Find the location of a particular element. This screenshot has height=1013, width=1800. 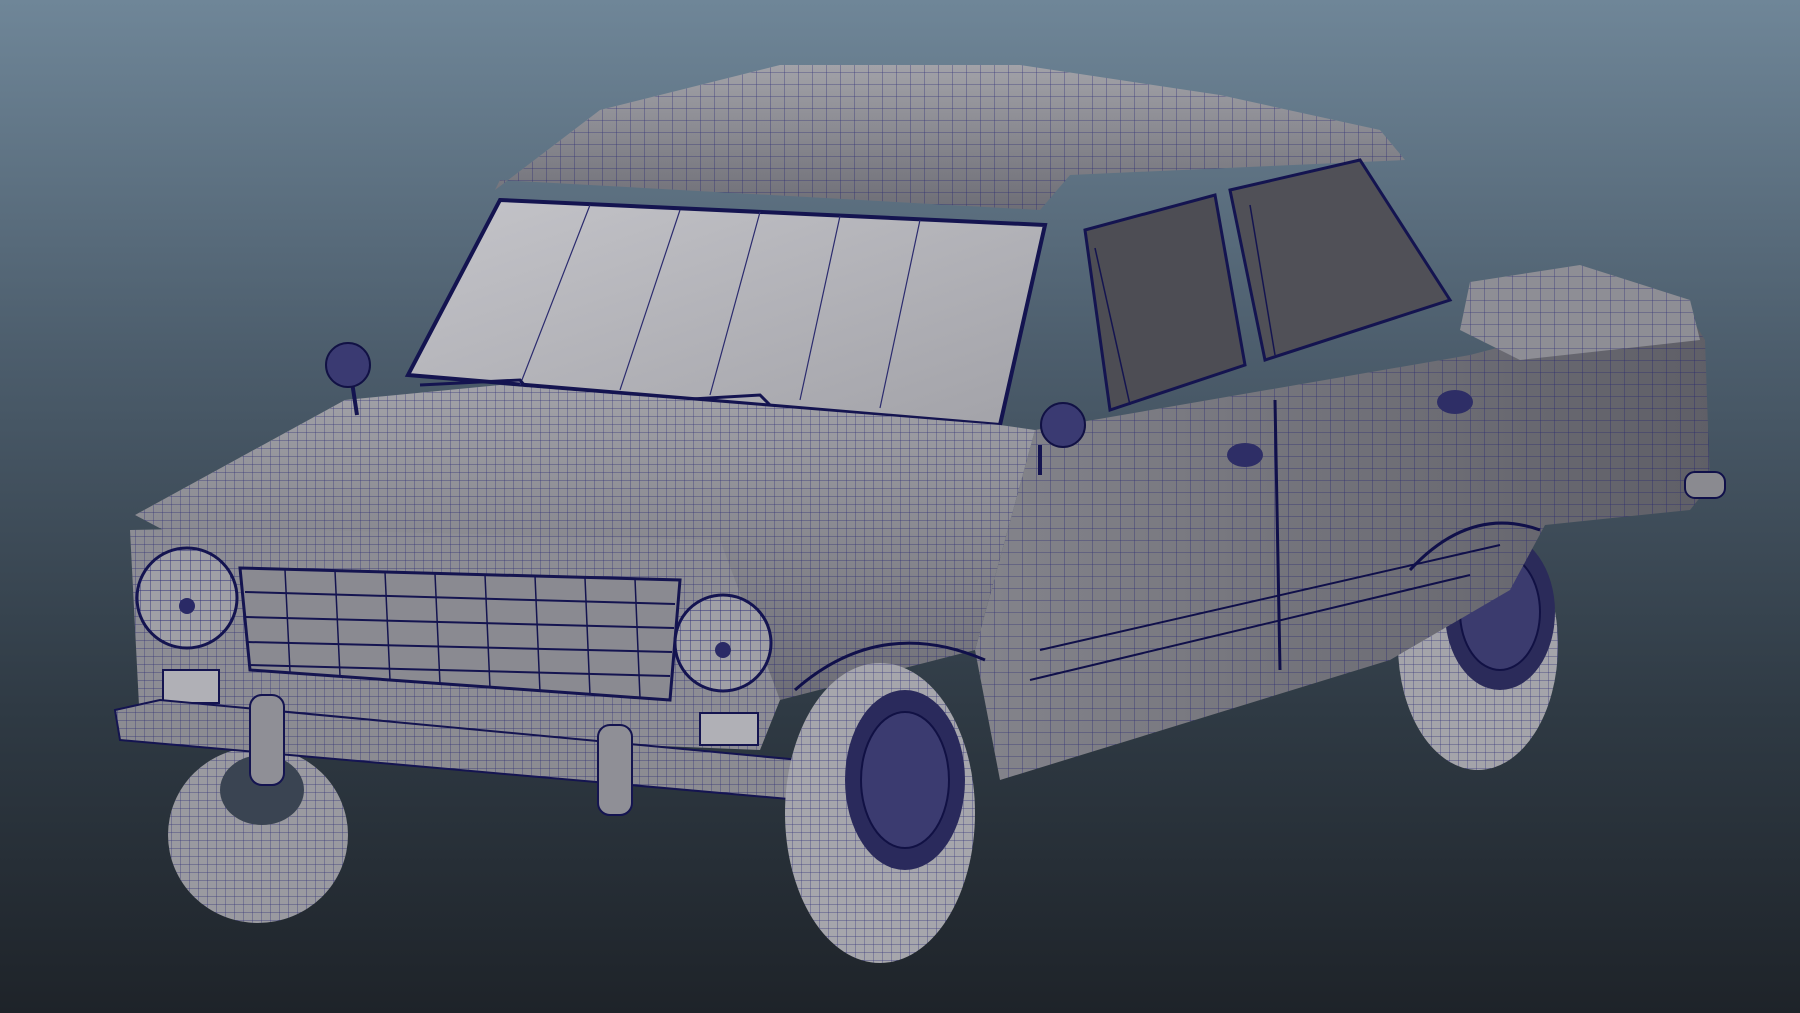

right-turn-signal is located at coordinates (729, 729).